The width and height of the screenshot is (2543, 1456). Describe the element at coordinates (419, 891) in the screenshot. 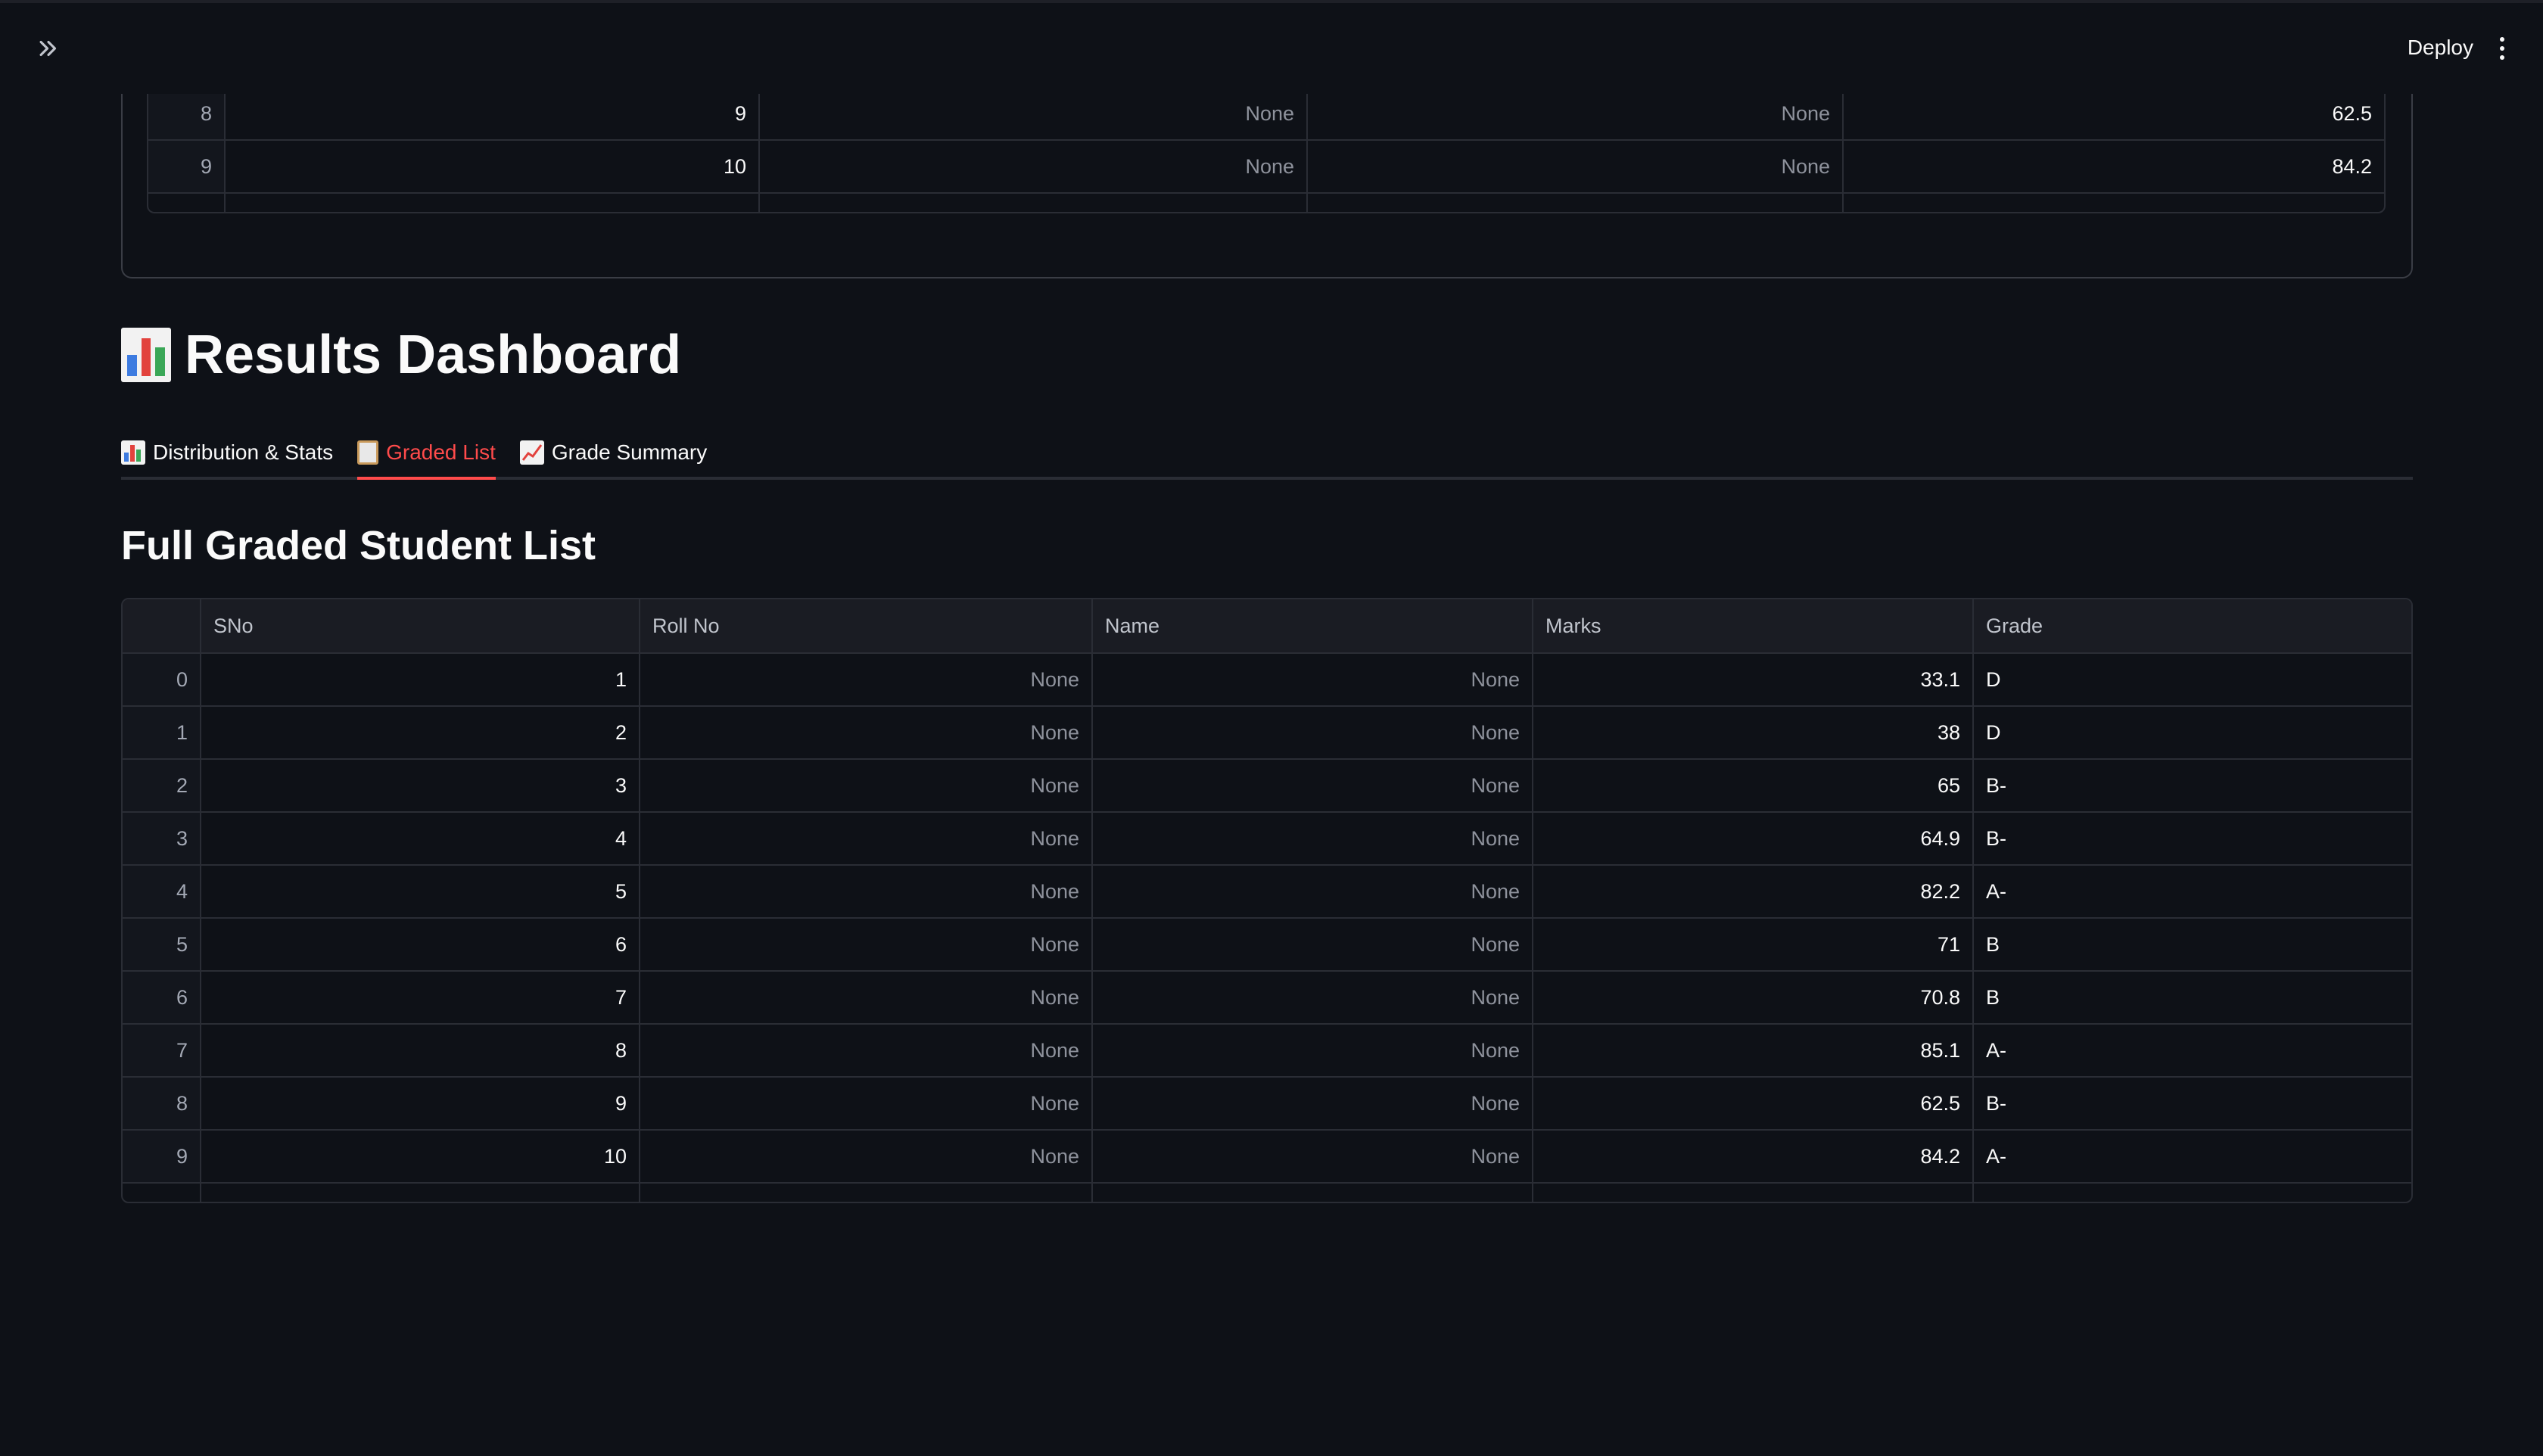

I see `table-cell-sno: 5` at that location.